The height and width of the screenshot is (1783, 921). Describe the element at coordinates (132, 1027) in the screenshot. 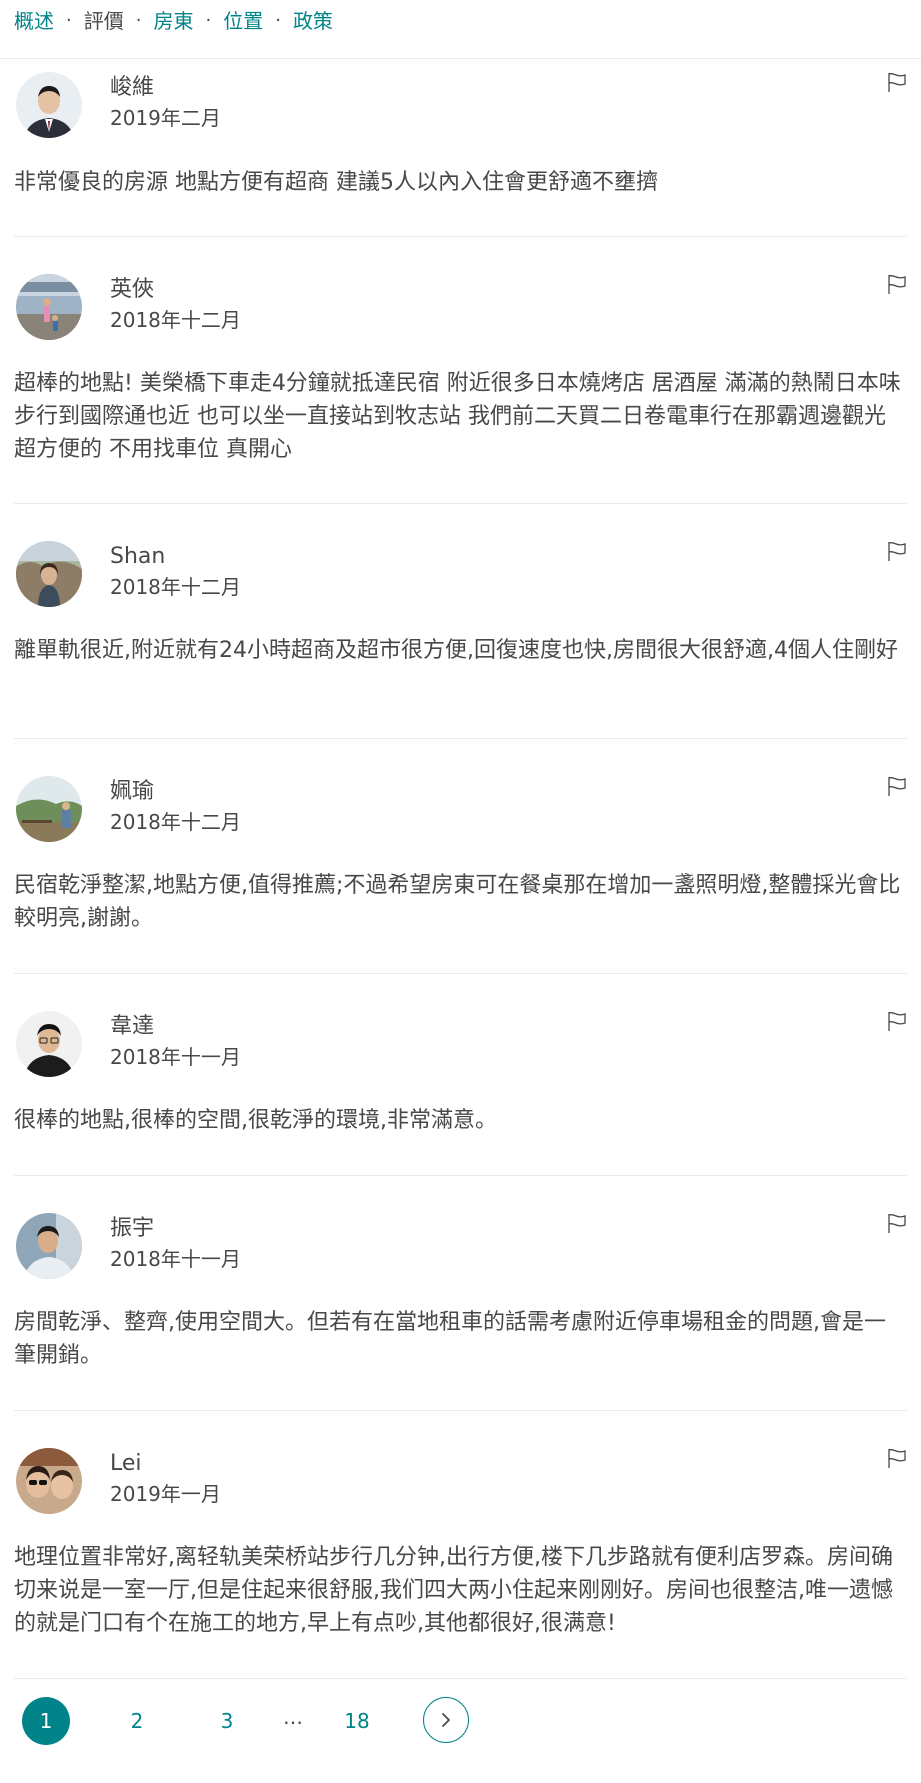

I see `reviewer-name: 韋達` at that location.